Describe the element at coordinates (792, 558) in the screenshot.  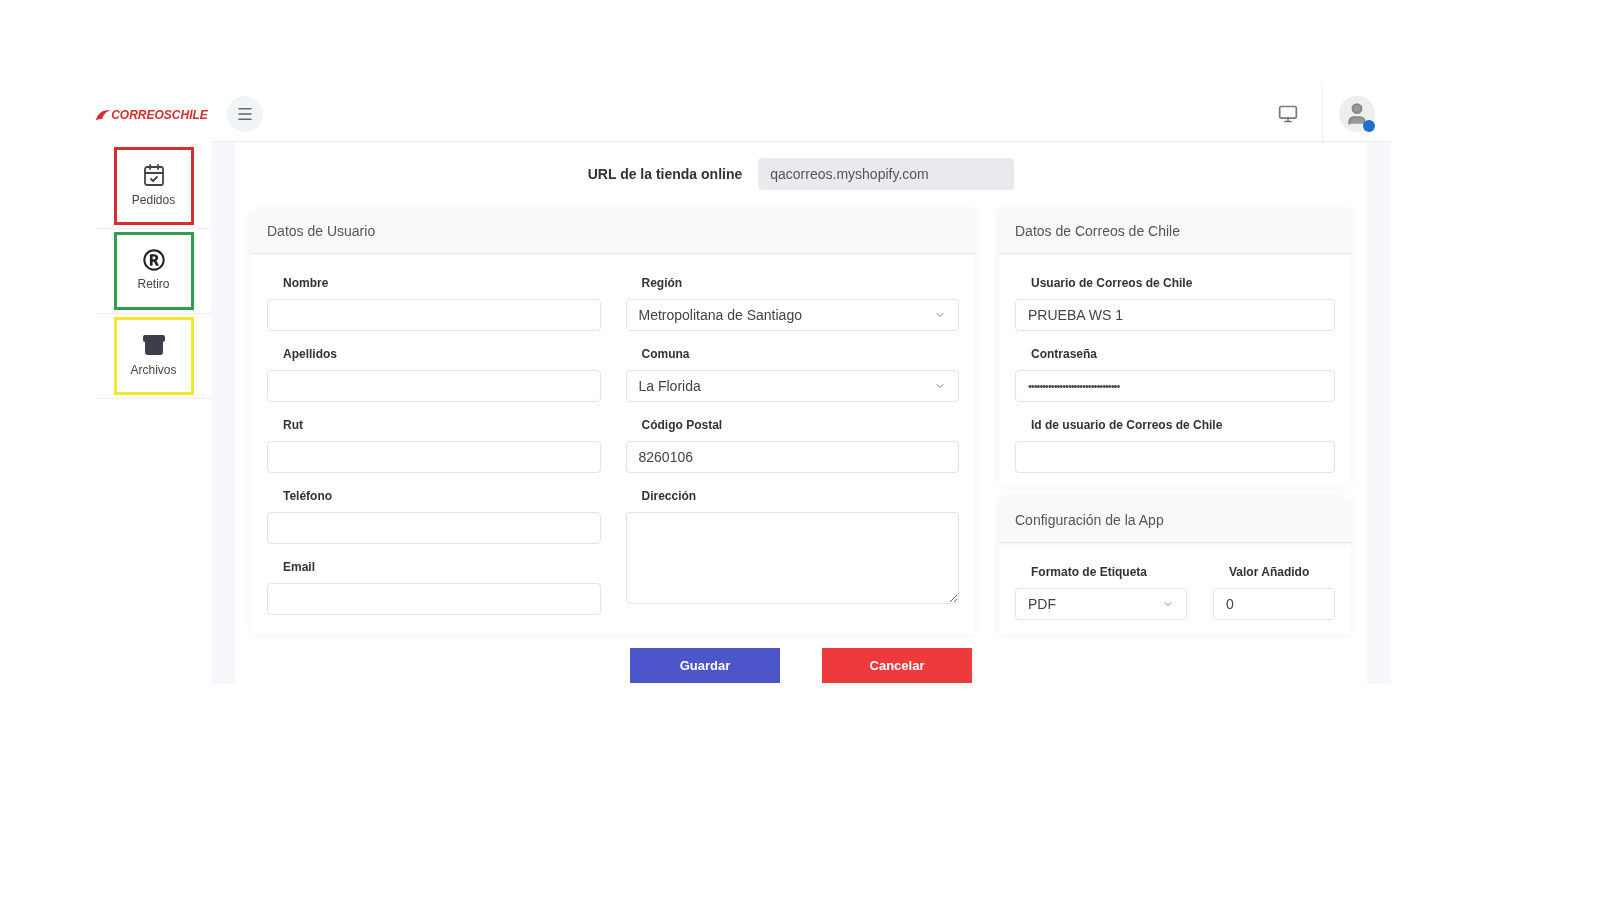
I see `address-textarea` at that location.